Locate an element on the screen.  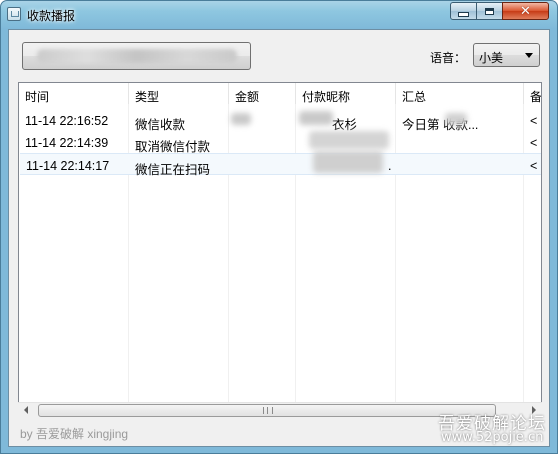
voice-select: 小美 is located at coordinates (506, 55).